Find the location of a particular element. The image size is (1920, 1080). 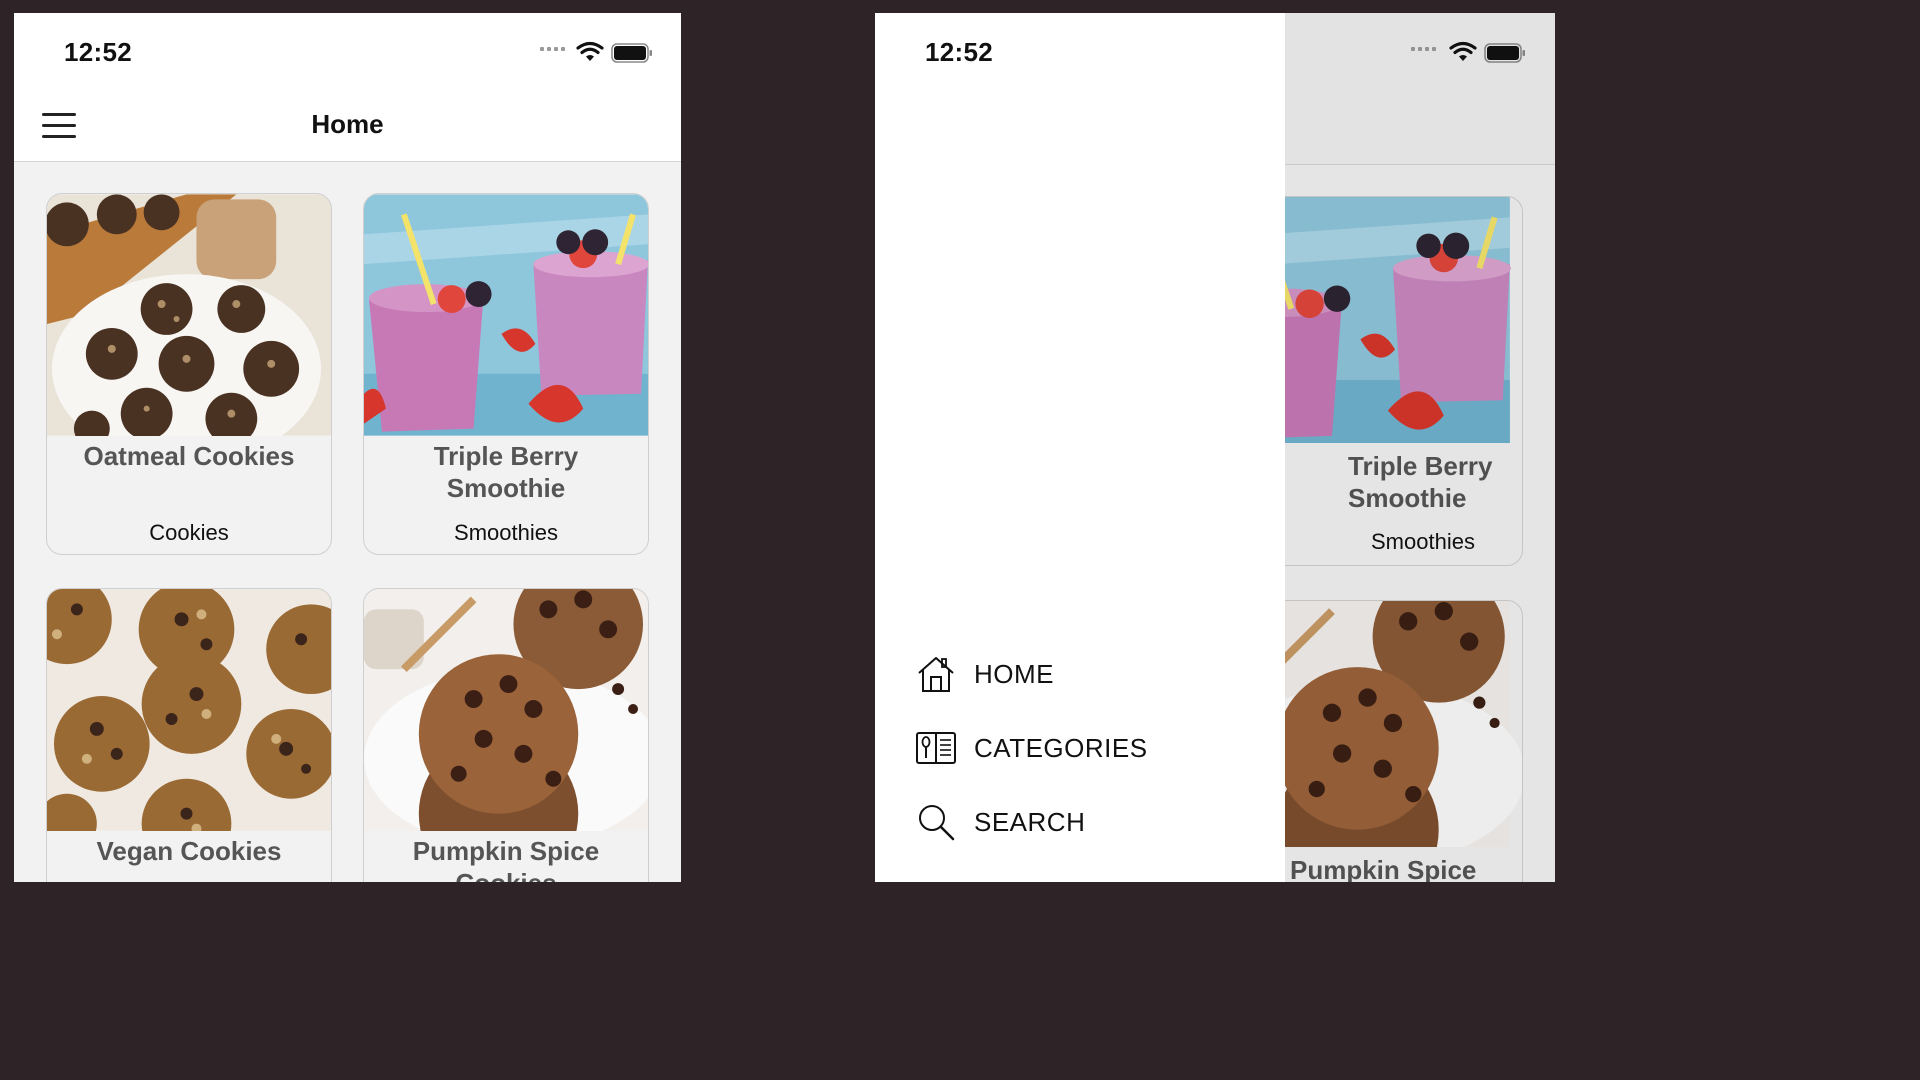

menu-item-categories: CATEGORIES is located at coordinates (1031, 748).